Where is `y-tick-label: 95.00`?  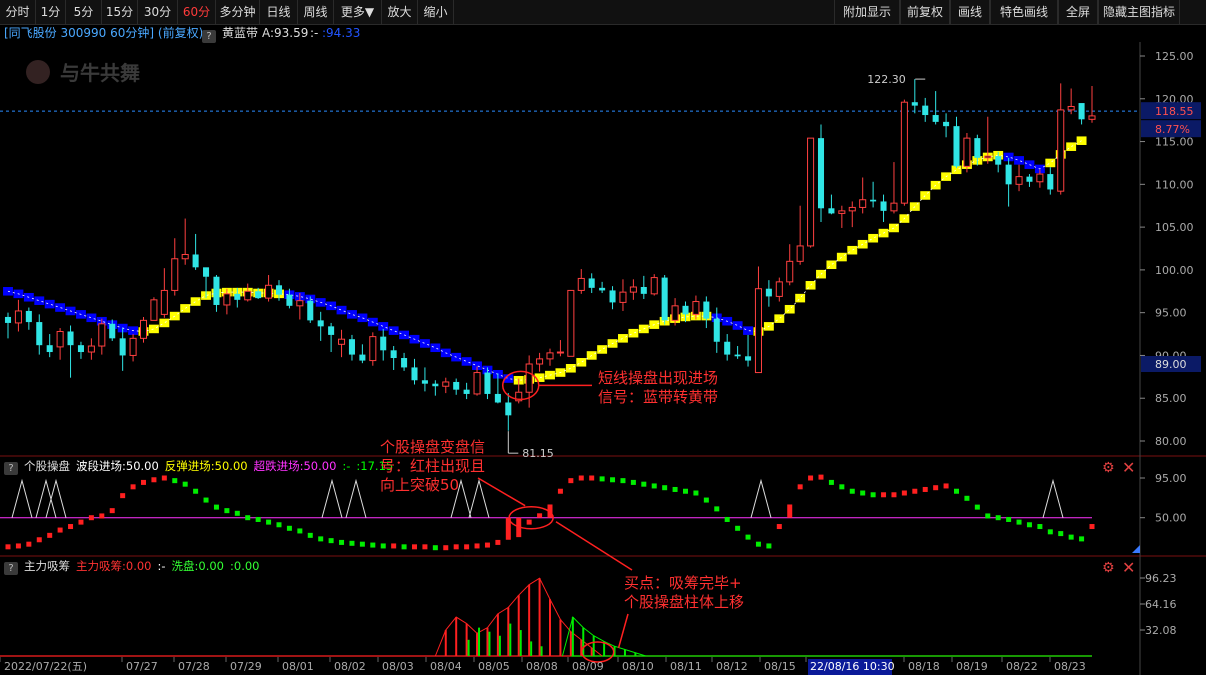 y-tick-label: 95.00 is located at coordinates (1171, 313).